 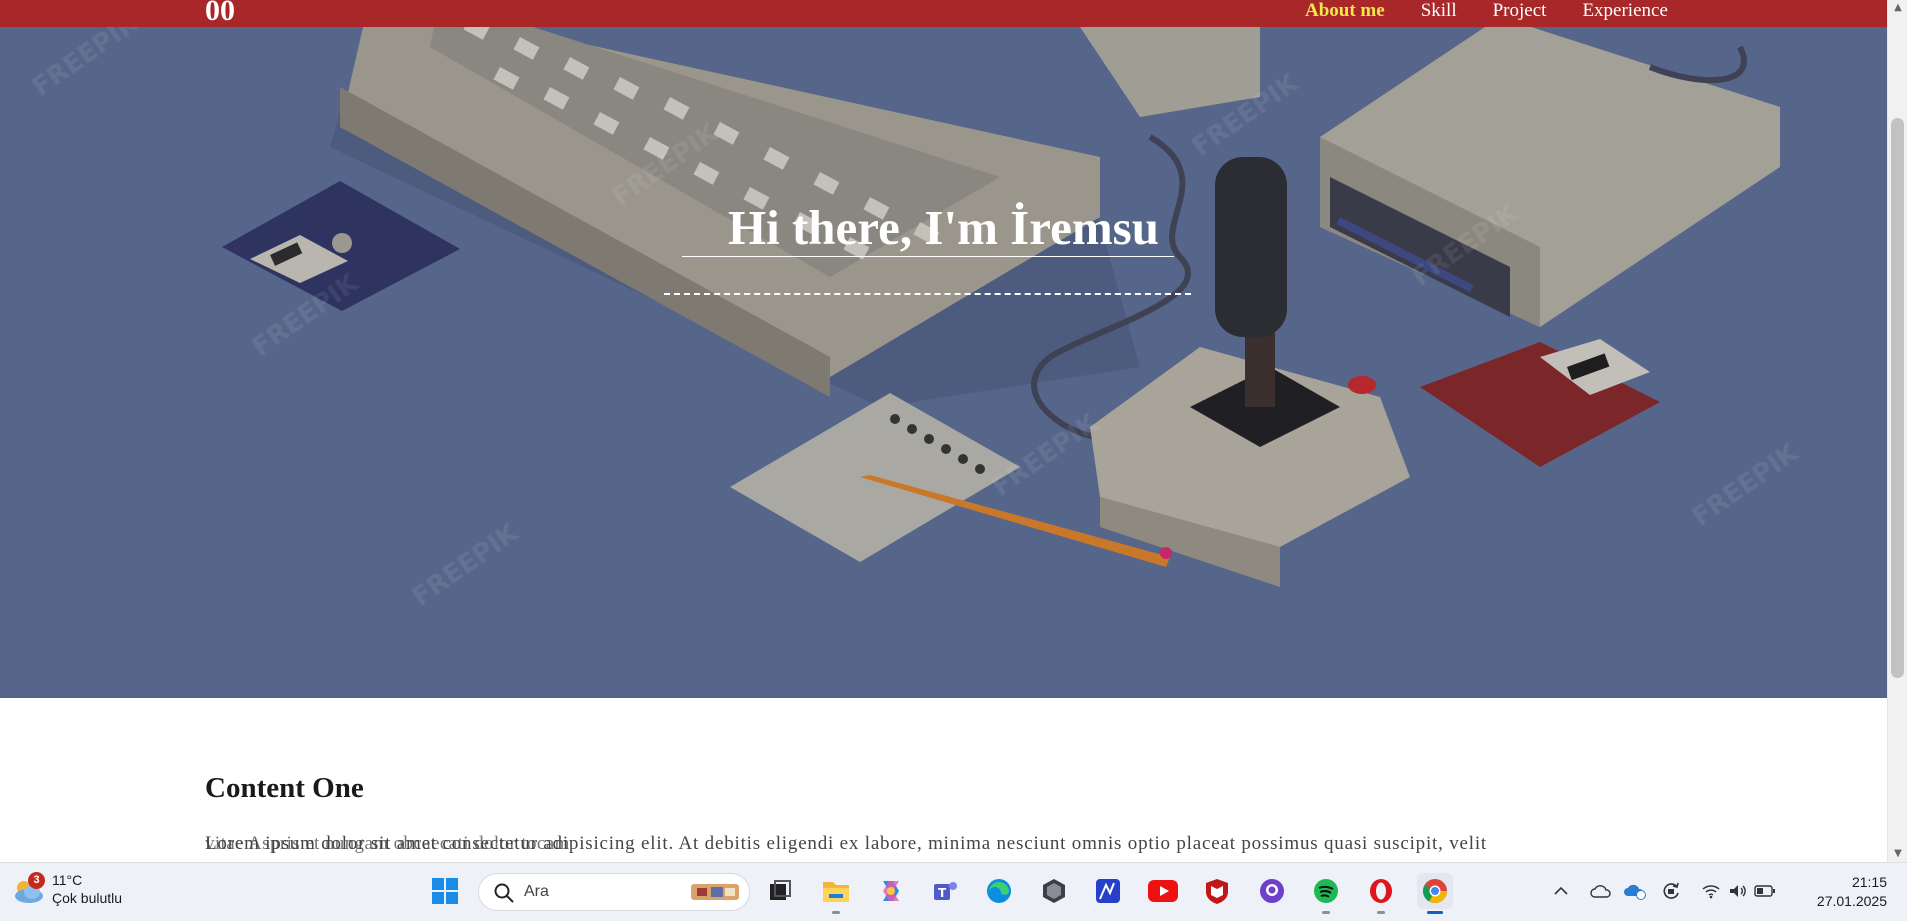 What do you see at coordinates (536, 891) in the screenshot?
I see `search-placeholder: Ara` at bounding box center [536, 891].